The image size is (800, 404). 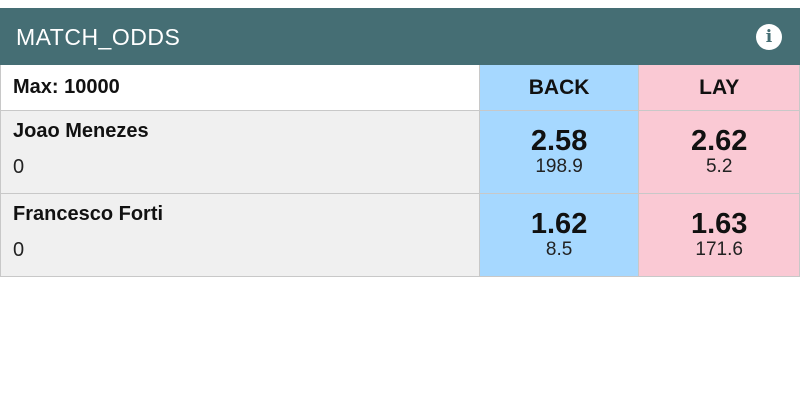 I want to click on info-icon: i, so click(x=769, y=36).